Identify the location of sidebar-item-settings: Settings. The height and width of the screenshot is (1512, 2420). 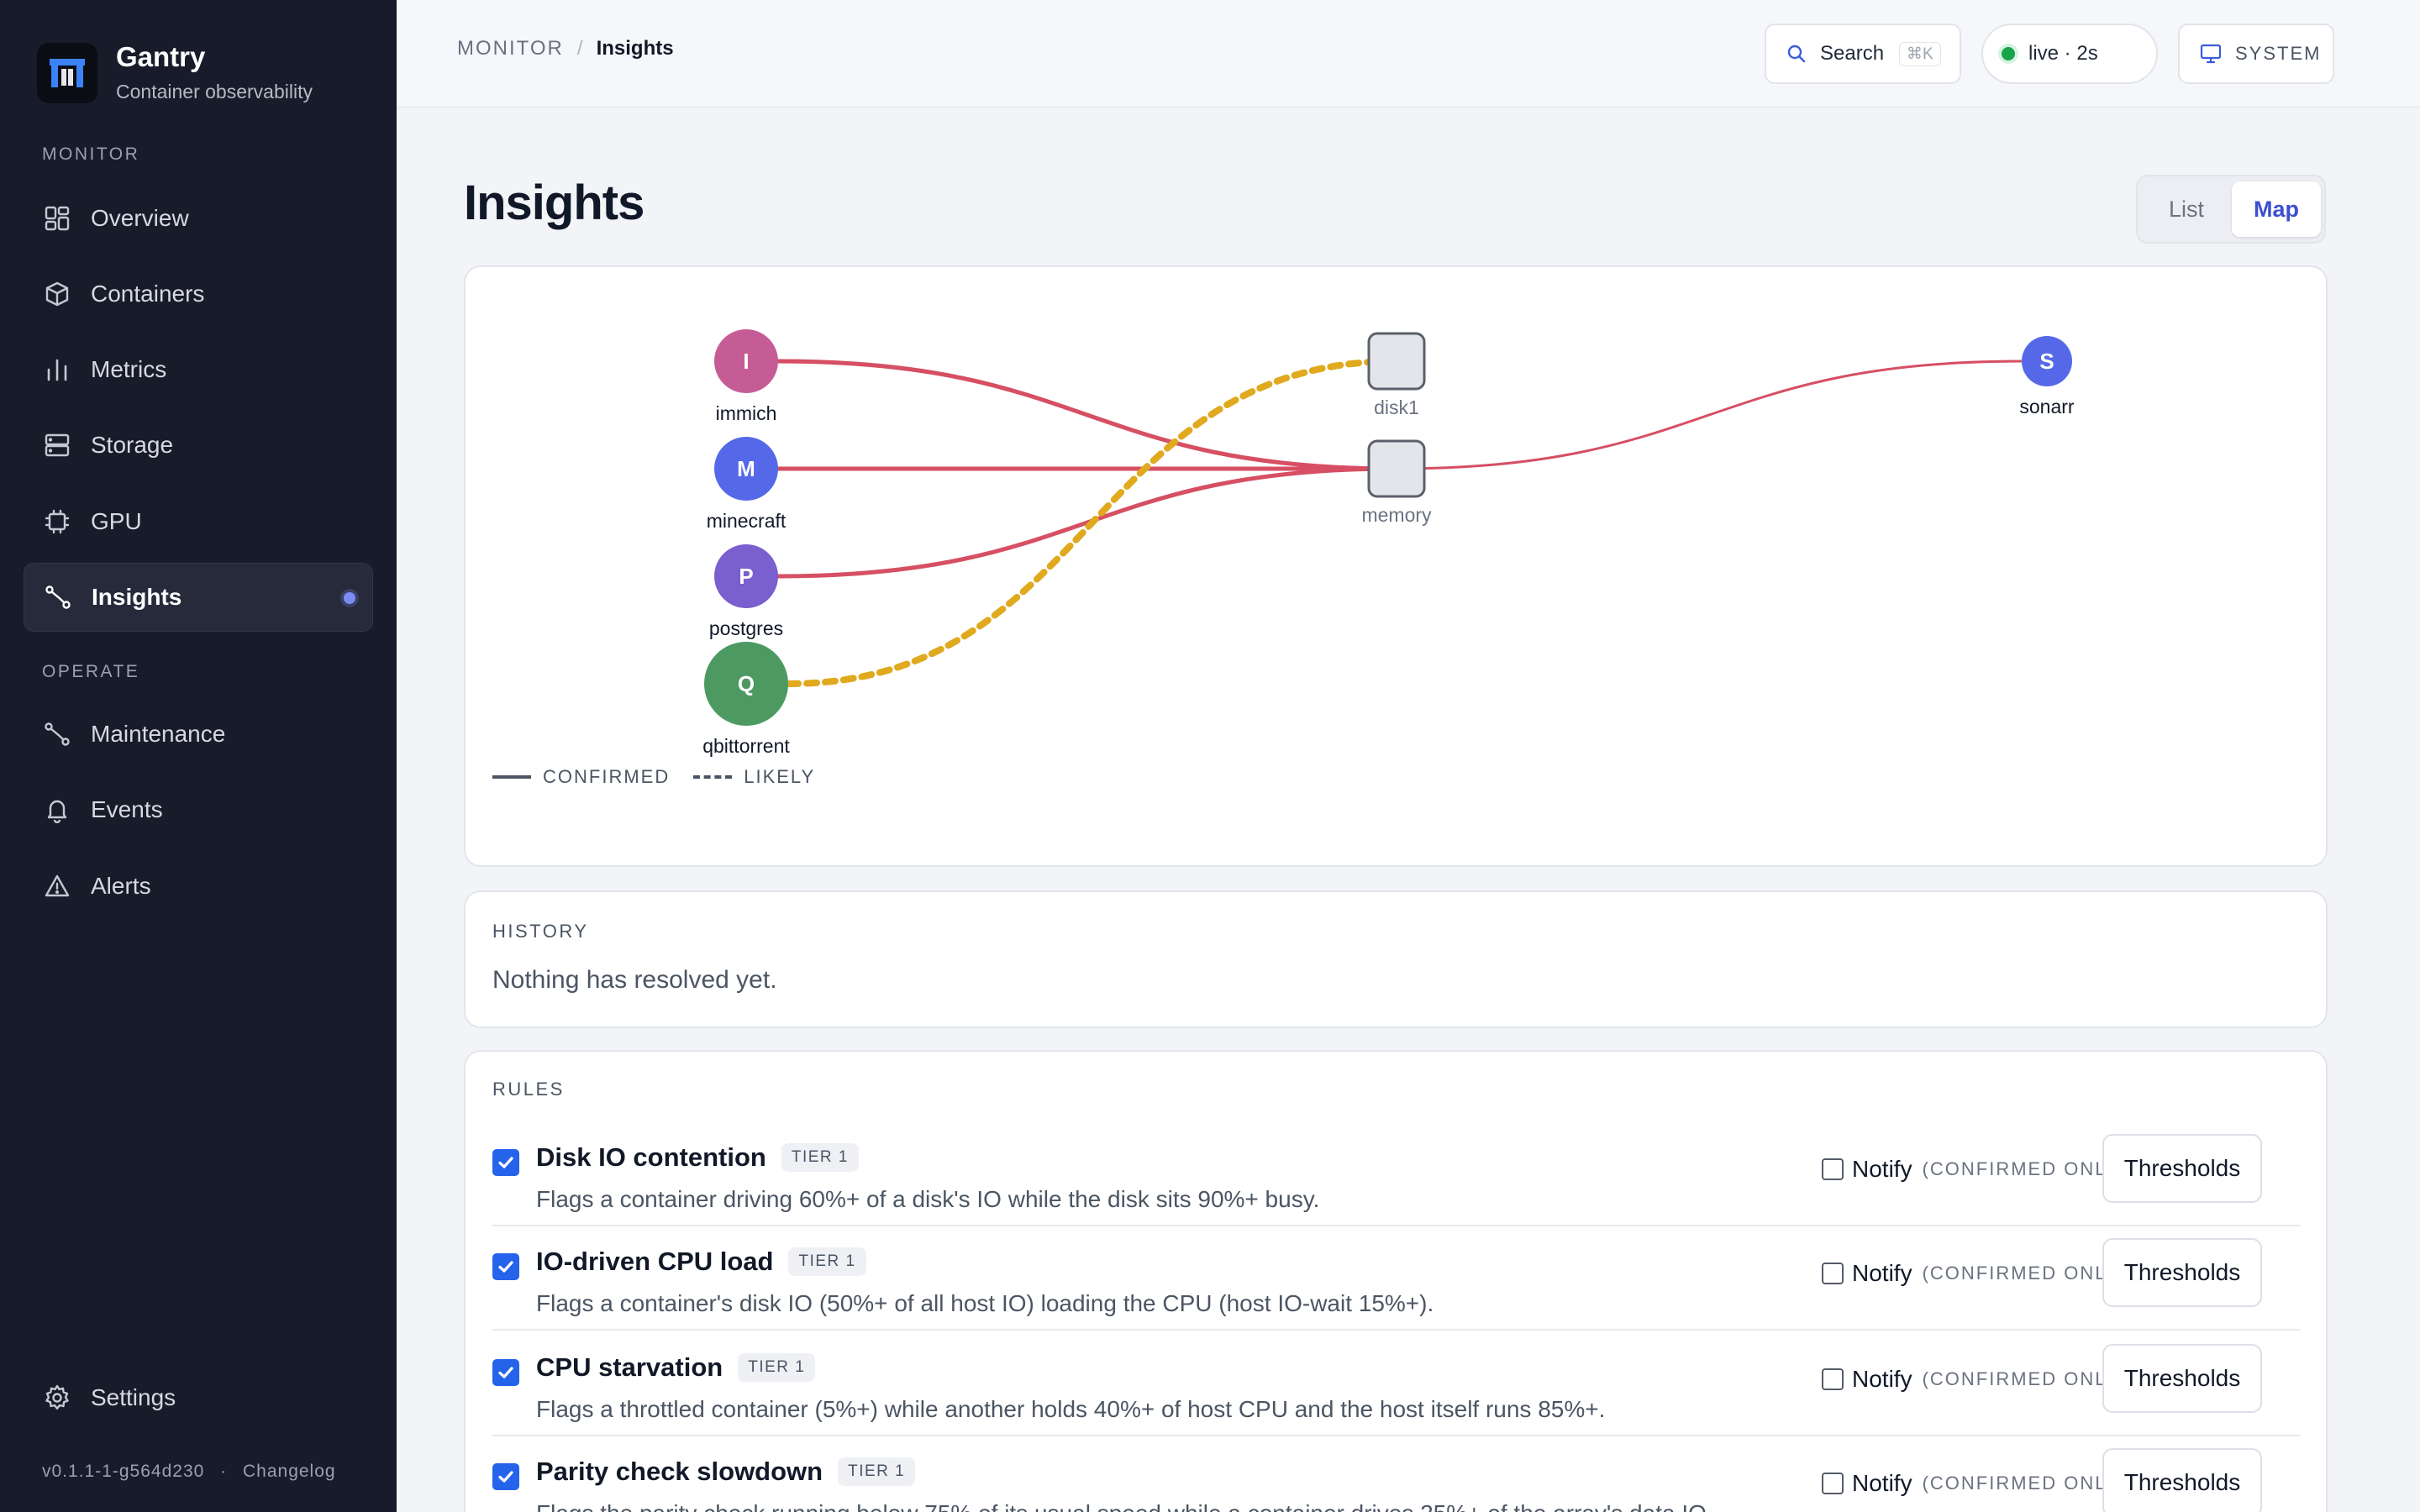
(199, 1397).